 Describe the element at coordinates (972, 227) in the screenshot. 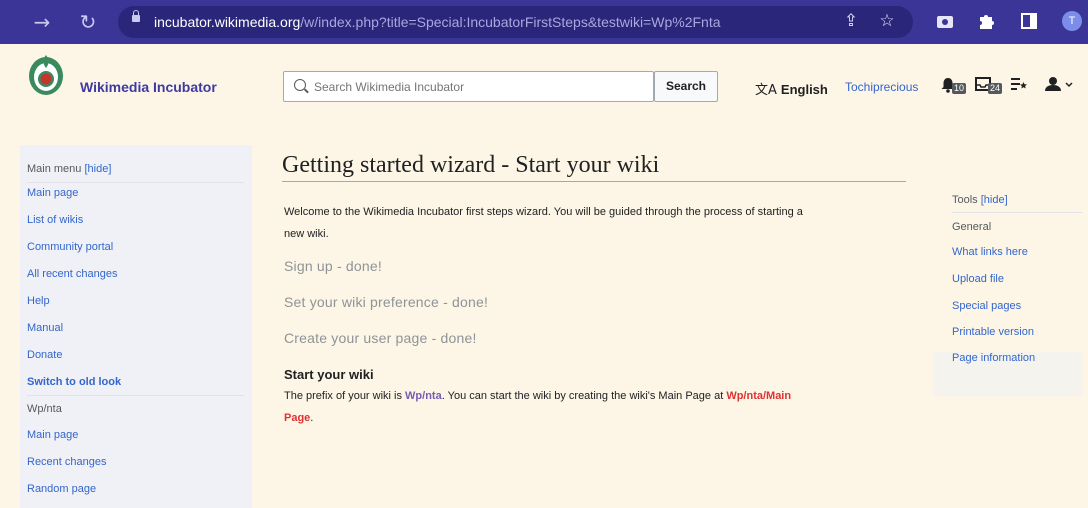

I see `tools-section-general: General` at that location.